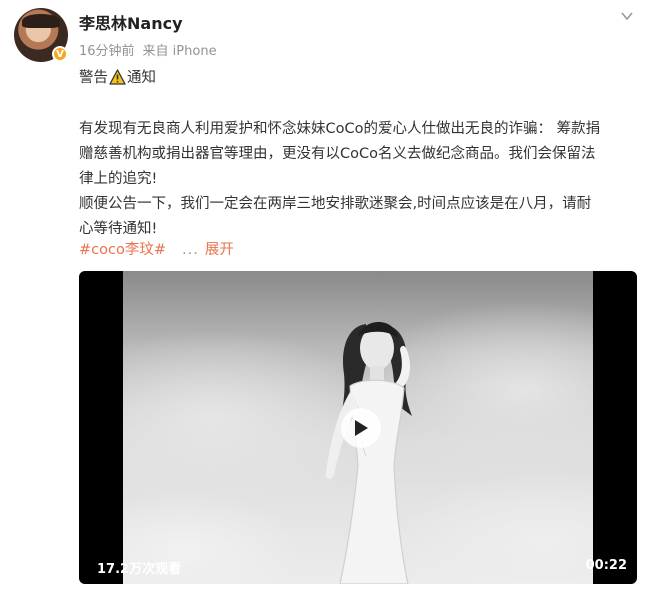 This screenshot has height=596, width=650. Describe the element at coordinates (117, 77) in the screenshot. I see `warning-triangle-icon` at that location.